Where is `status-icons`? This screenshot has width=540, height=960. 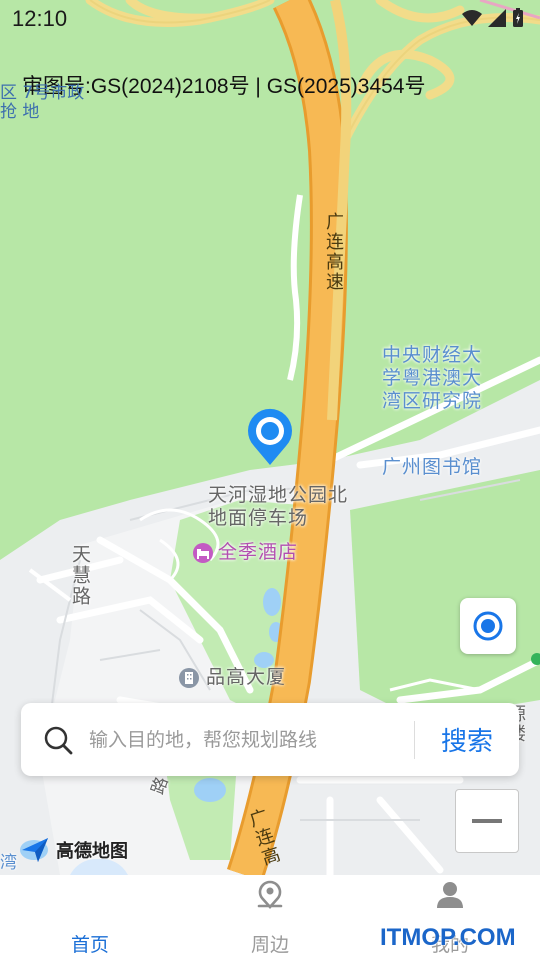
status-icons is located at coordinates (493, 18).